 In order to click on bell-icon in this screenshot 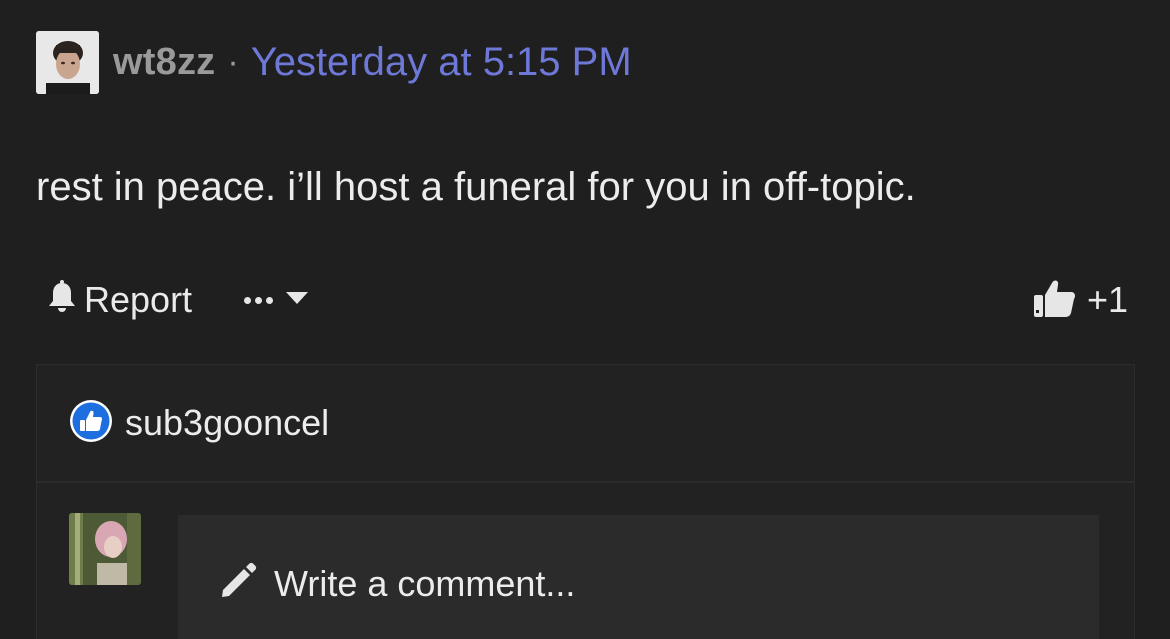, I will do `click(62, 300)`.